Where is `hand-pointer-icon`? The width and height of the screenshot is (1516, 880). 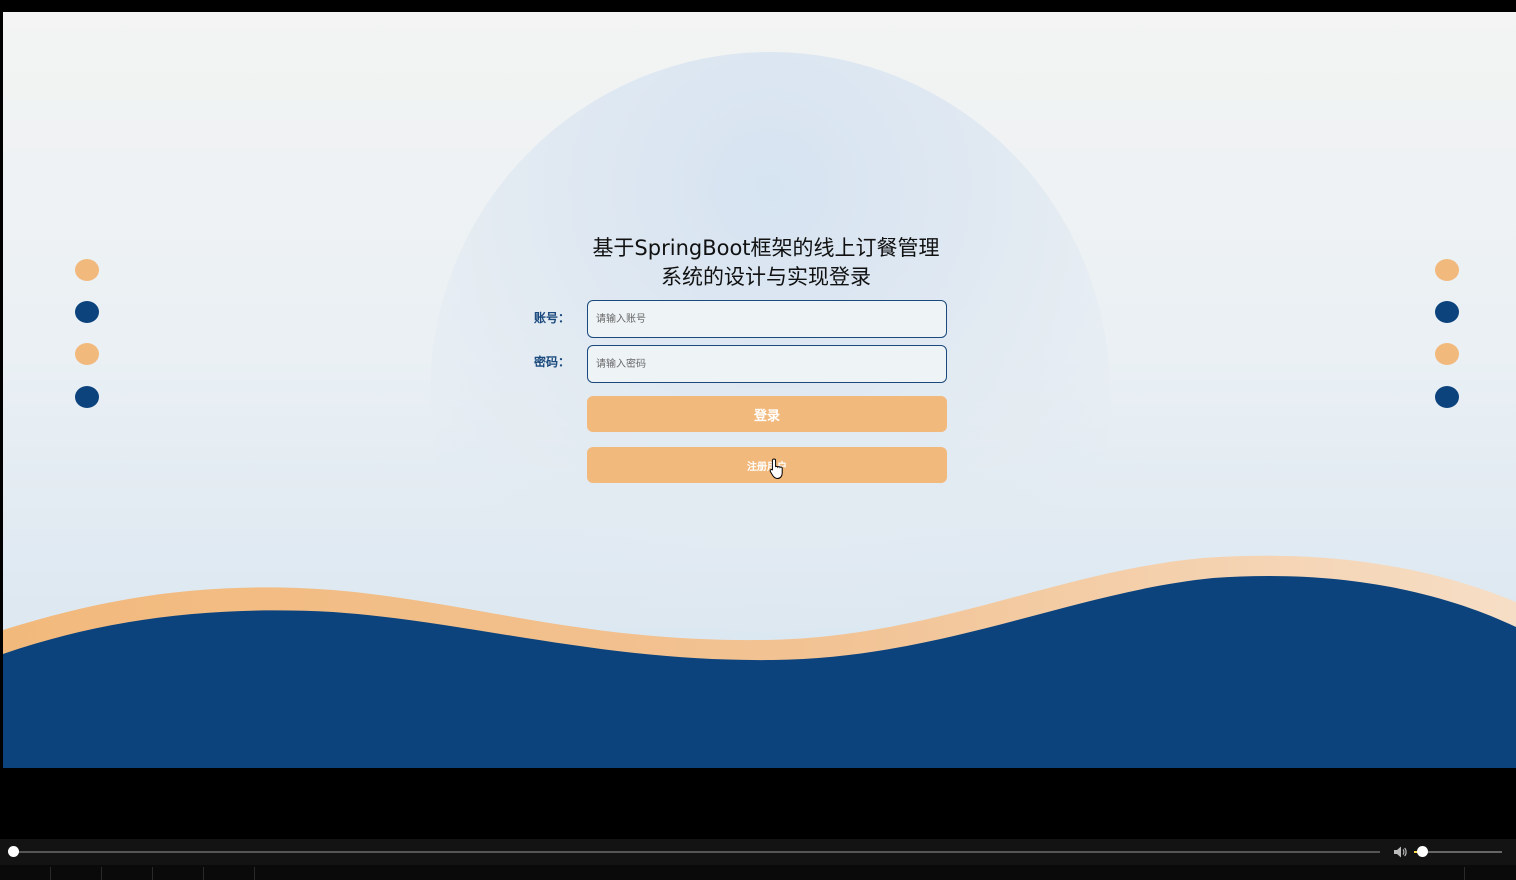 hand-pointer-icon is located at coordinates (776, 469).